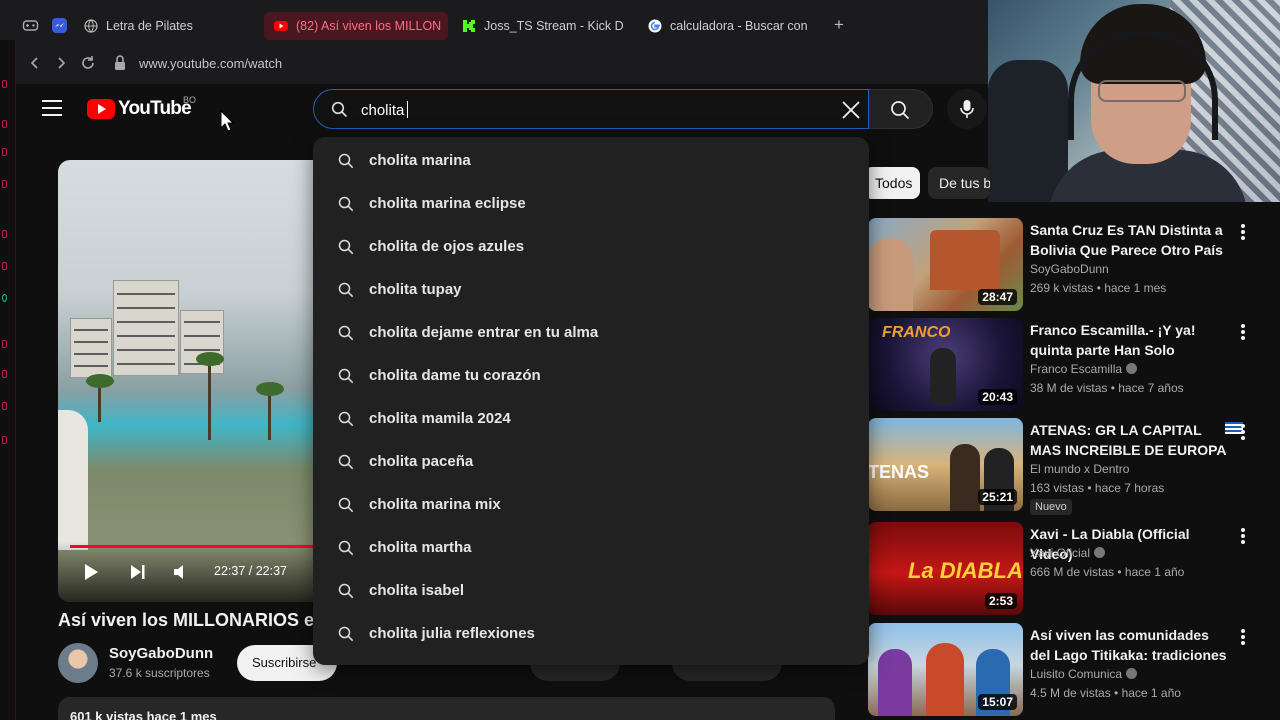 This screenshot has width=1280, height=720. I want to click on channel-name: Xavi Oficial, so click(1068, 553).